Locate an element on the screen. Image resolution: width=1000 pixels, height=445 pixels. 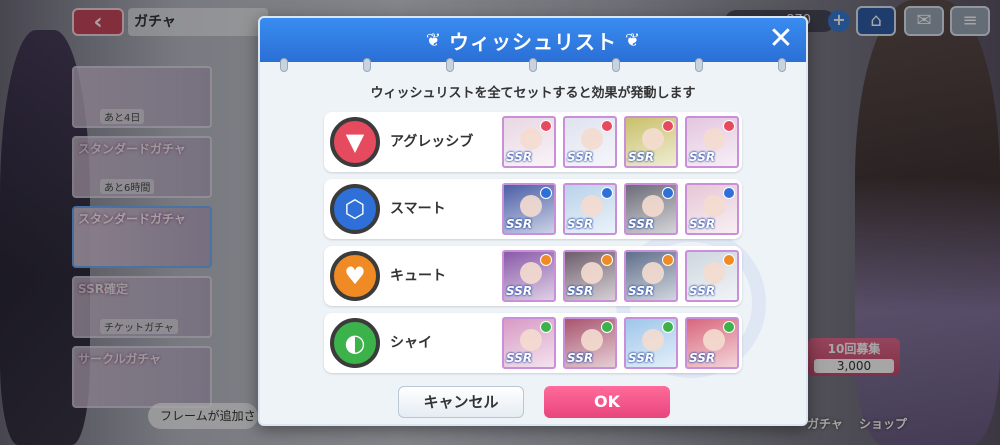
type-label: キュート is located at coordinates (418, 276).